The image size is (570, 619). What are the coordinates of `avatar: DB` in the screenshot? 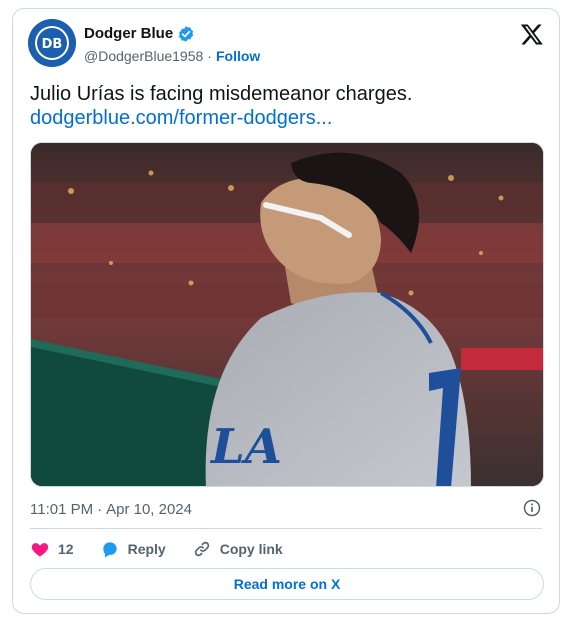 It's located at (52, 43).